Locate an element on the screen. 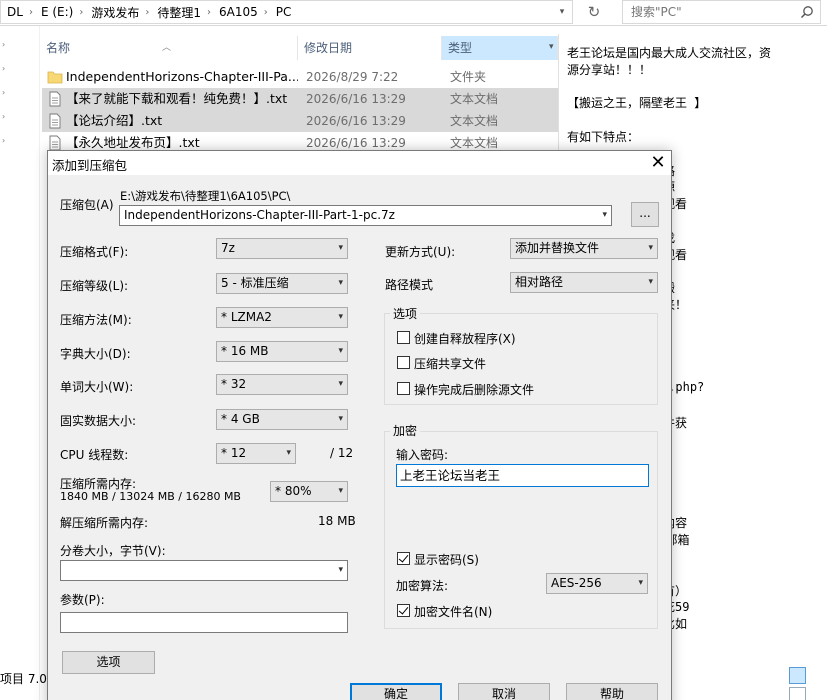 Image resolution: width=827 pixels, height=700 pixels. path-mode-select: 相对路径 ▾ is located at coordinates (584, 282).